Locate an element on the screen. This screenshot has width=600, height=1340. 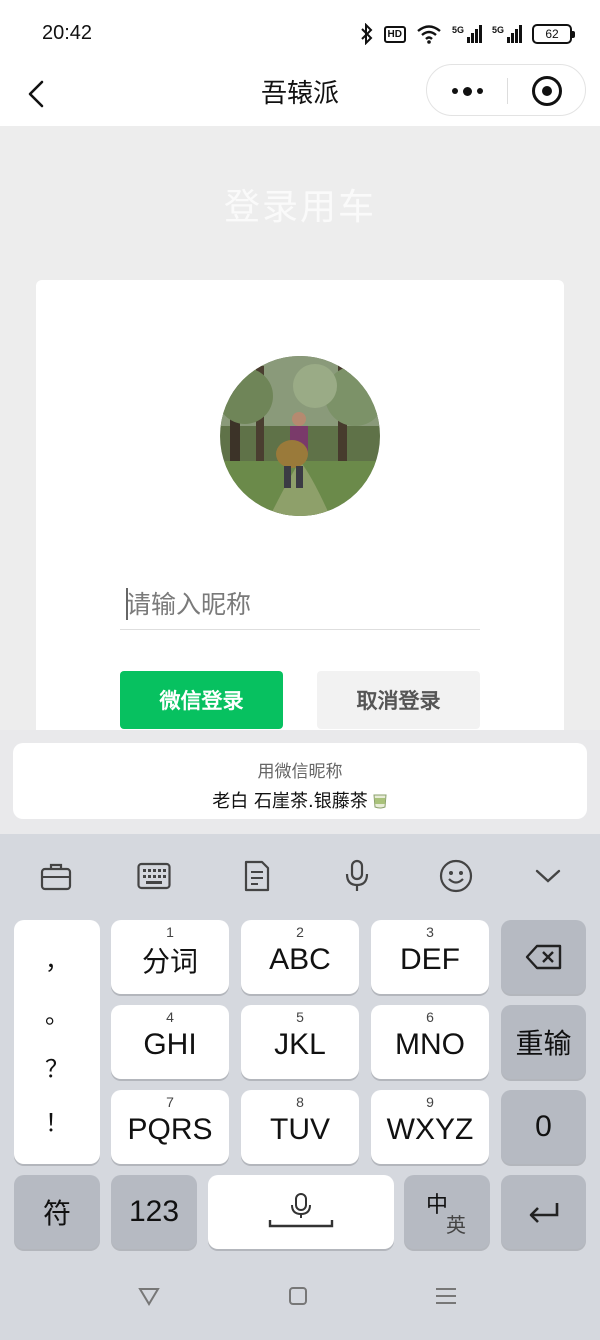
key-wxyz: 9 WXYZ is located at coordinates (430, 1127).